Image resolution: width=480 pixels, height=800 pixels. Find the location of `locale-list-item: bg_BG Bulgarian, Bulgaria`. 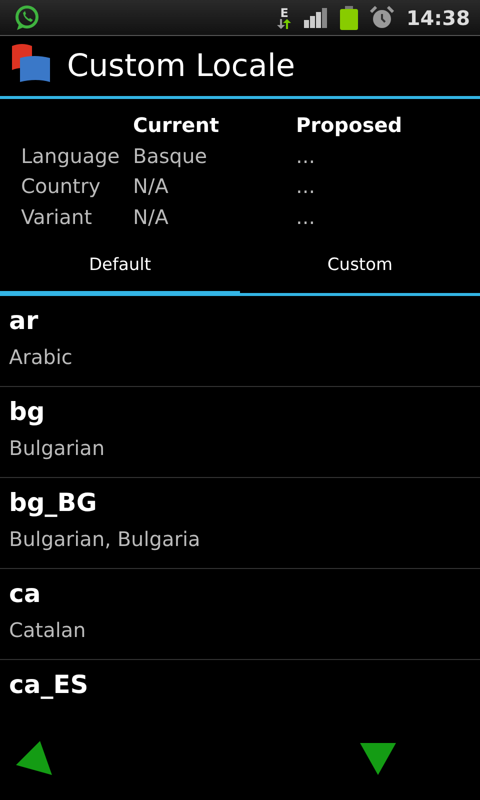

locale-list-item: bg_BG Bulgarian, Bulgaria is located at coordinates (240, 523).